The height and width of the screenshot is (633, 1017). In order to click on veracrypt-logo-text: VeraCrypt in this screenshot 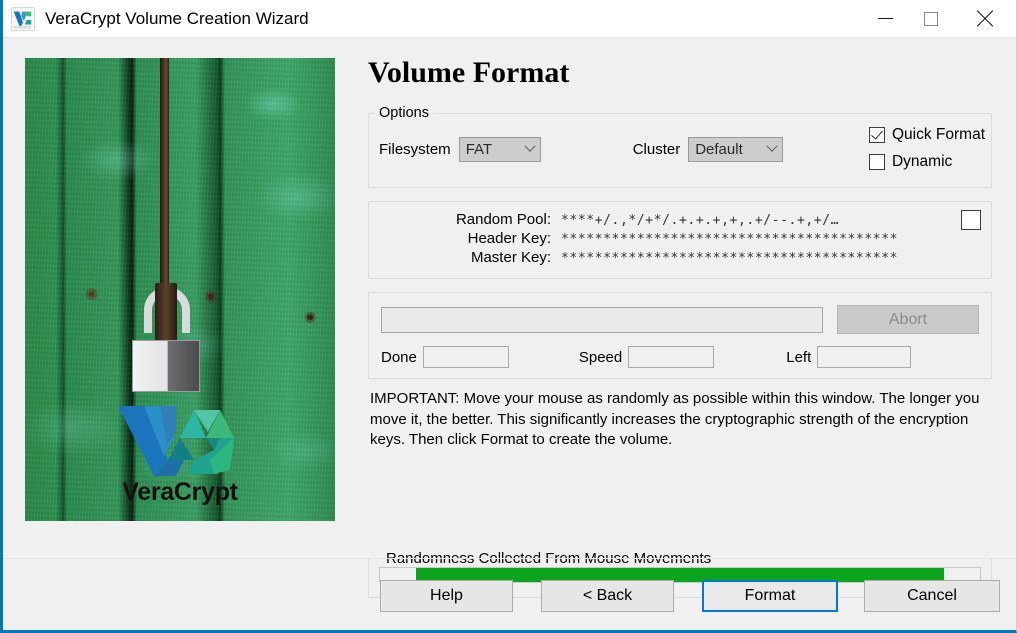, I will do `click(180, 492)`.